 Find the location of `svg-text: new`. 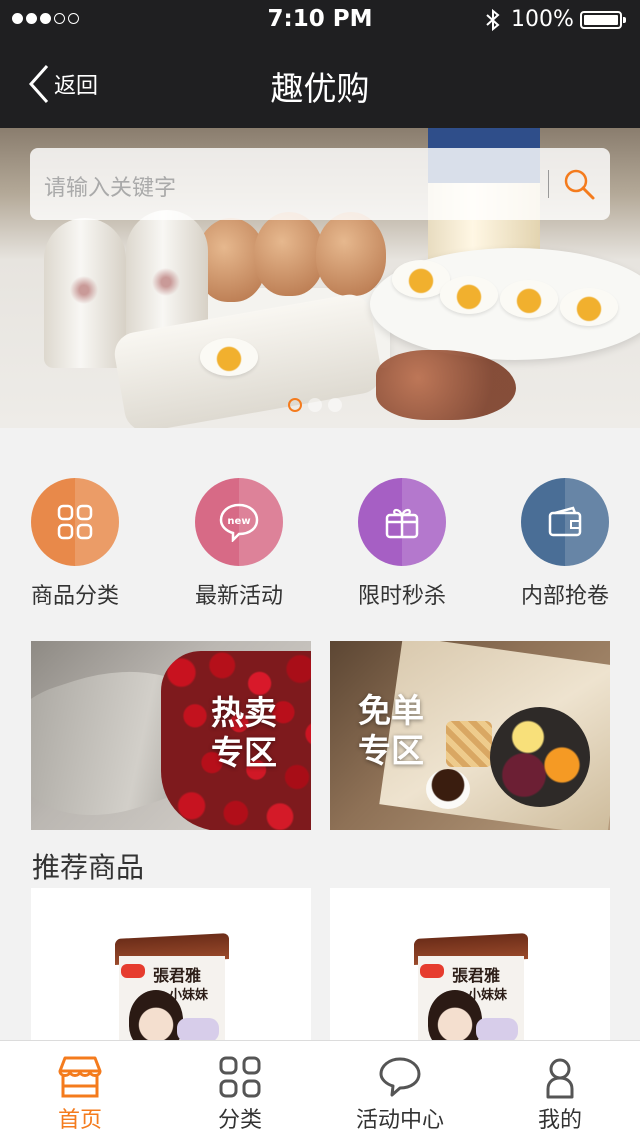

svg-text: new is located at coordinates (238, 521).